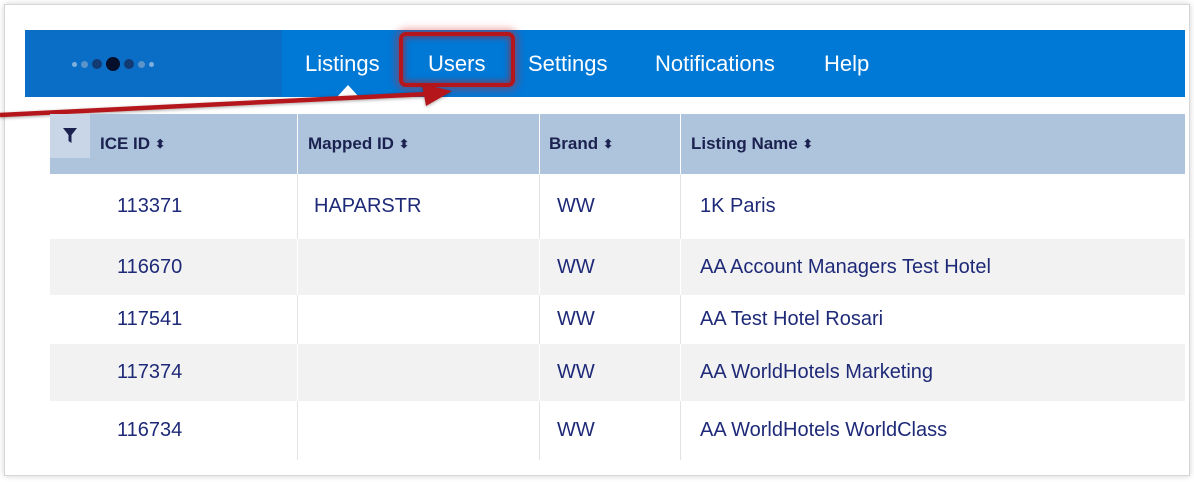 Image resolution: width=1194 pixels, height=482 pixels. Describe the element at coordinates (715, 63) in the screenshot. I see `nav-notifications: Notifications` at that location.